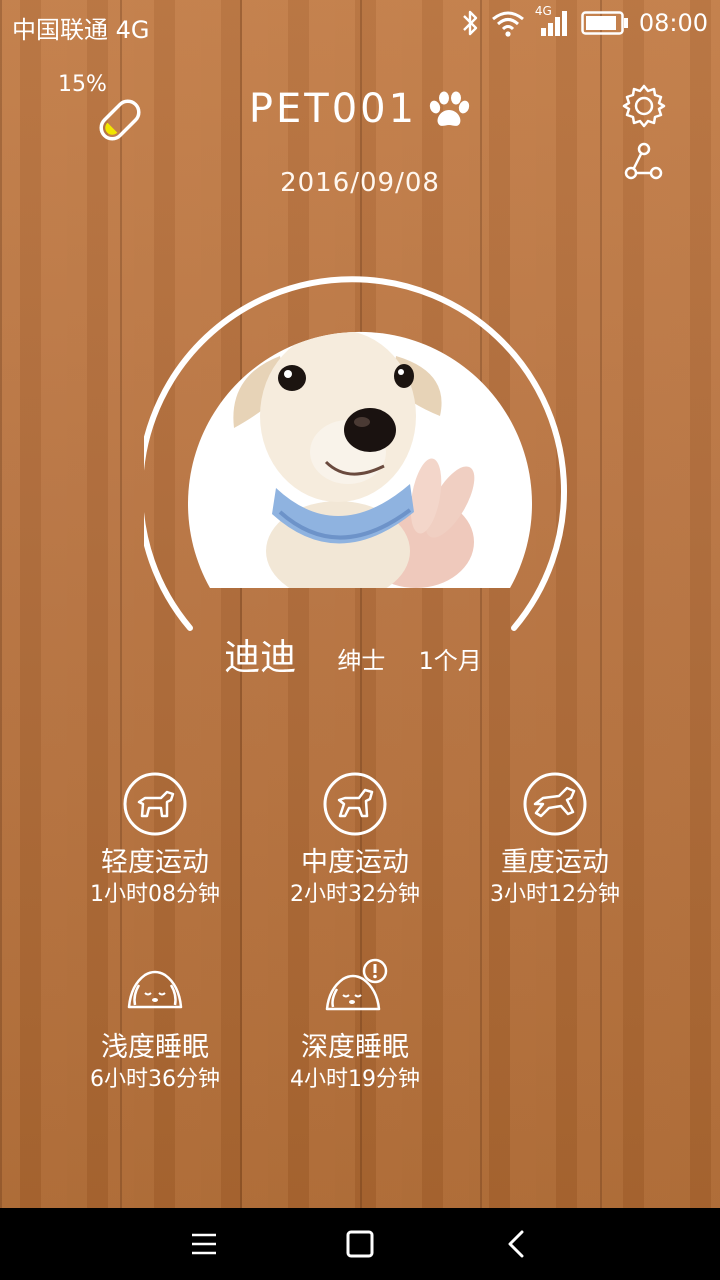 The width and height of the screenshot is (720, 1280). I want to click on wifi-icon, so click(507, 24).